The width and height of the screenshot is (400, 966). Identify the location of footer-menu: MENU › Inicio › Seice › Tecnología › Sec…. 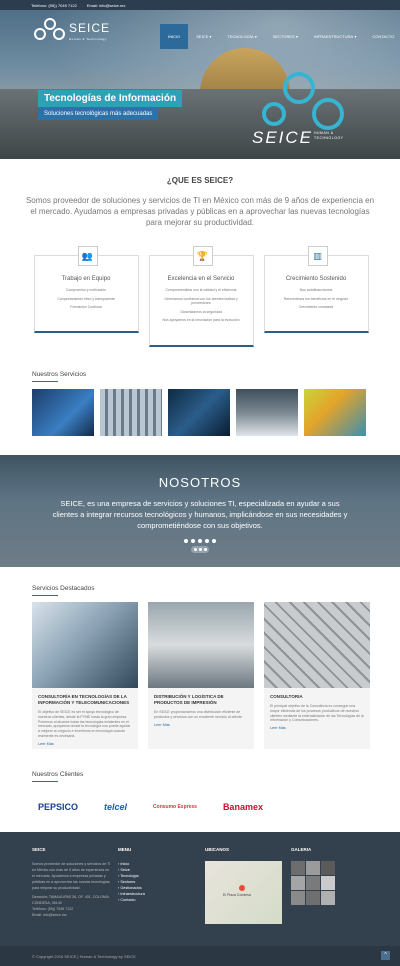
(131, 875).